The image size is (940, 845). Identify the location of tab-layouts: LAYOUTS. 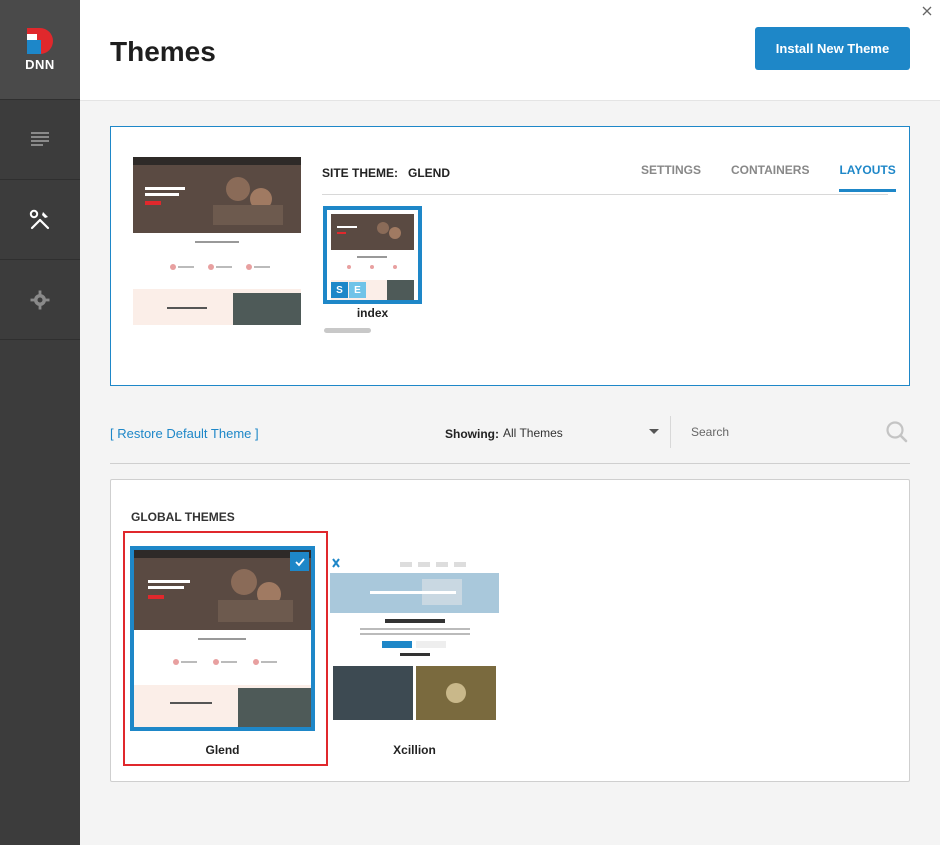
(867, 177).